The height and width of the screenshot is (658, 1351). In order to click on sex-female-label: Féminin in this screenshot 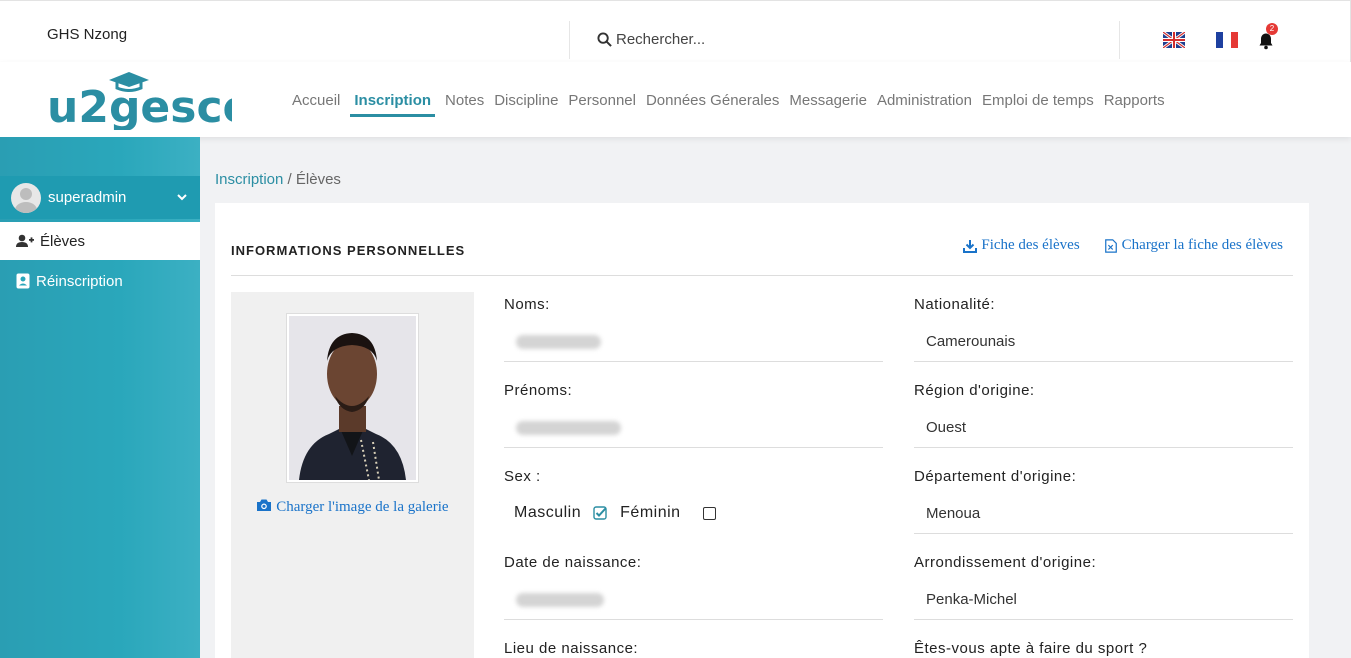, I will do `click(650, 512)`.